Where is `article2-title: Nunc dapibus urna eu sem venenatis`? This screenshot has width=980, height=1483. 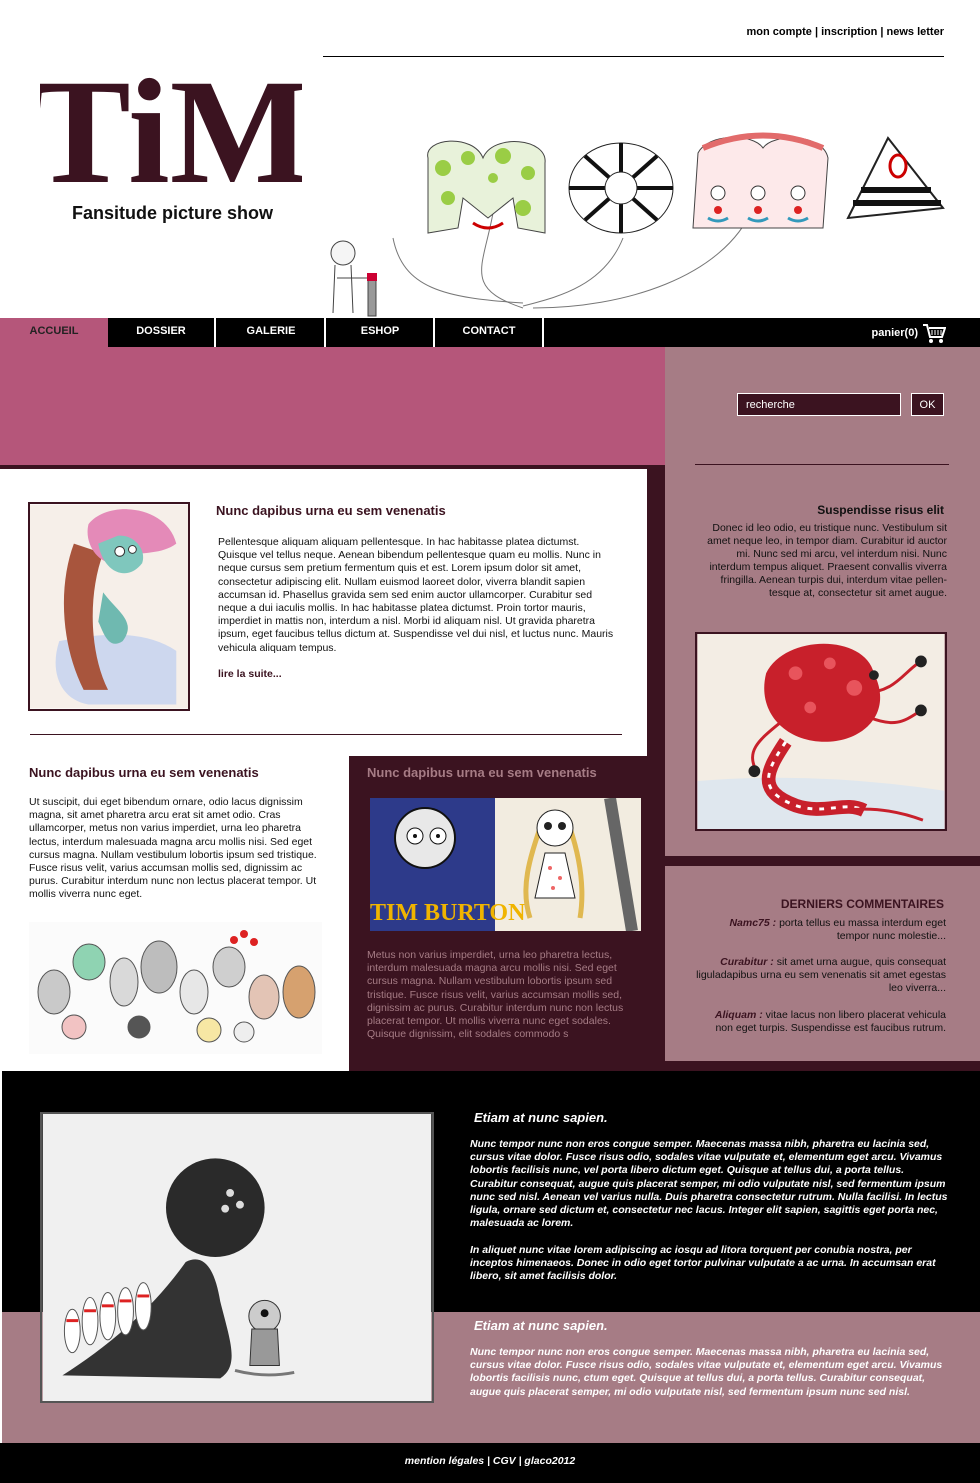 article2-title: Nunc dapibus urna eu sem venenatis is located at coordinates (144, 772).